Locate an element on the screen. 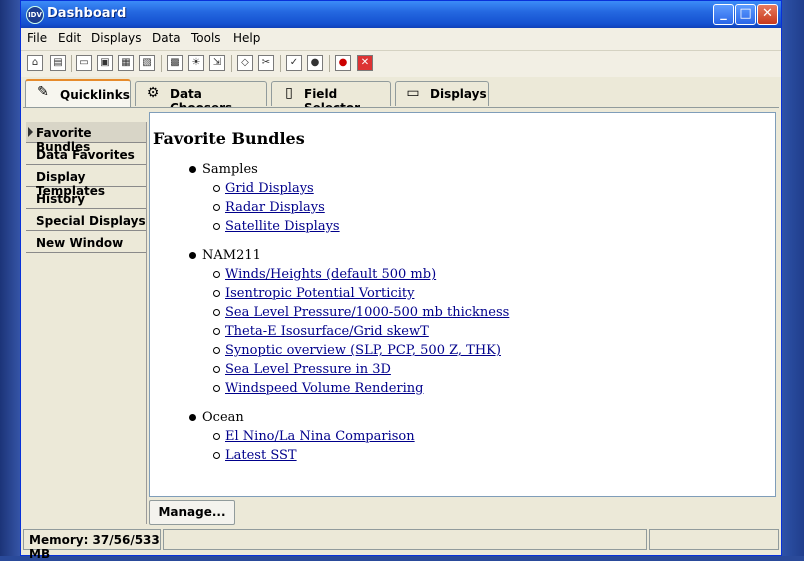 The height and width of the screenshot is (561, 804). menu-bar: File Edit Displays Data Tools Help is located at coordinates (401, 39).